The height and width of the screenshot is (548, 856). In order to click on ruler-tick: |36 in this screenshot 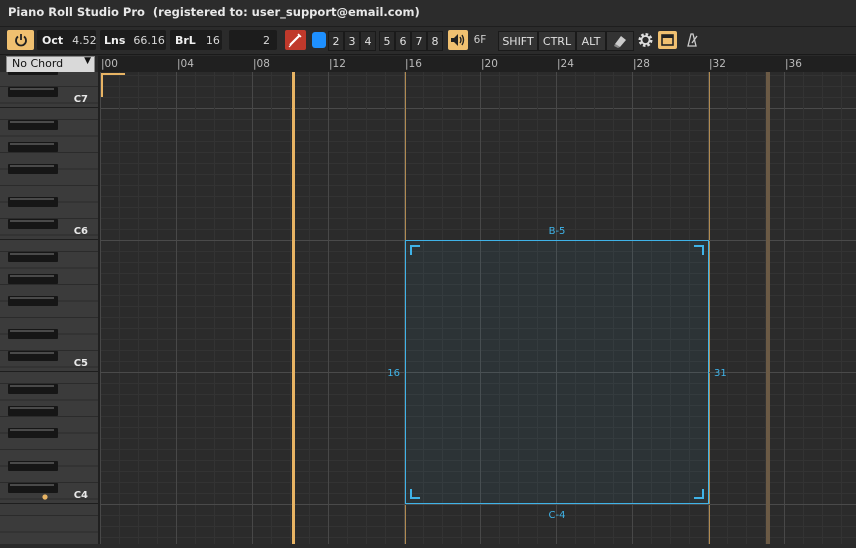, I will do `click(793, 64)`.